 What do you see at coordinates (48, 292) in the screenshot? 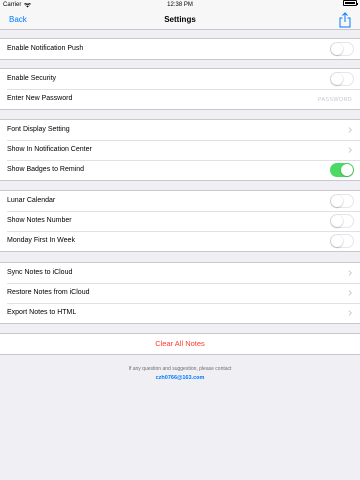
I see `restore-icloud-label: Restore Notes from iCloud` at bounding box center [48, 292].